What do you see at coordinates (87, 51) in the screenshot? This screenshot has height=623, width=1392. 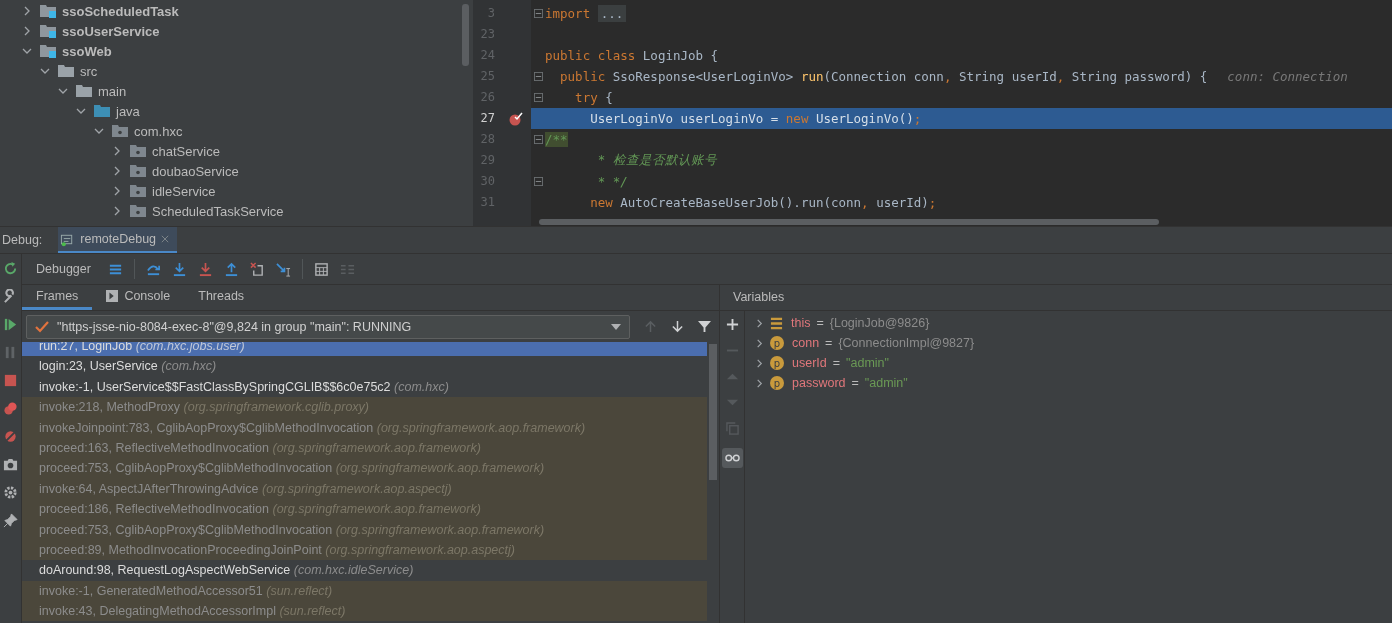 I see `tree-item: ssoWeb` at bounding box center [87, 51].